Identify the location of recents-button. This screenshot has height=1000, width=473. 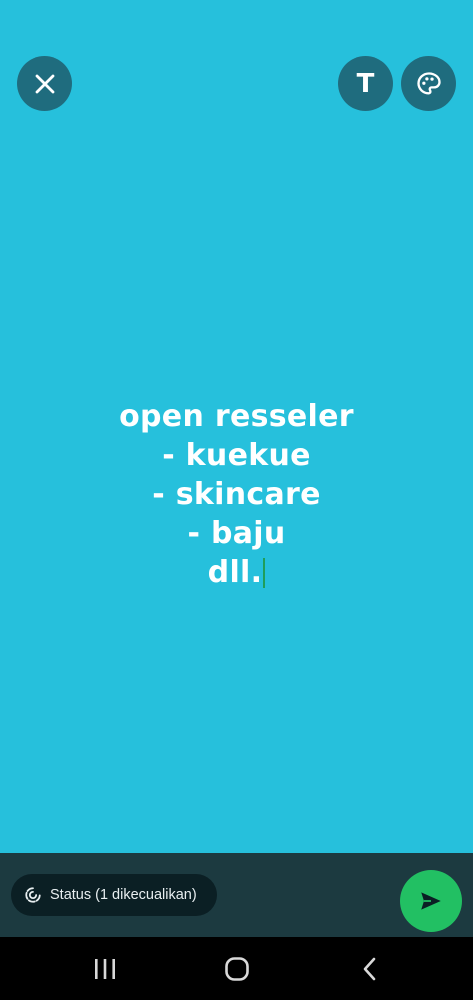
(105, 969).